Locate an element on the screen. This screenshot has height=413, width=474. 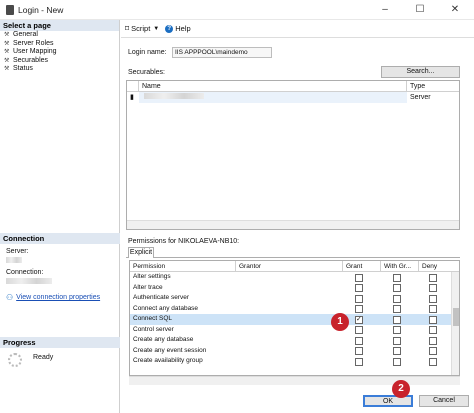
ok-button: OK is located at coordinates (388, 401).